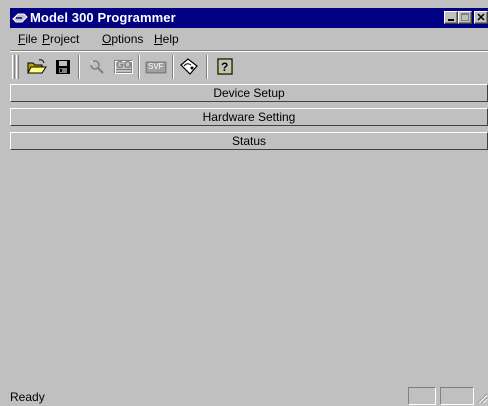  I want to click on title-bar: Model 300 Programmer, so click(249, 18).